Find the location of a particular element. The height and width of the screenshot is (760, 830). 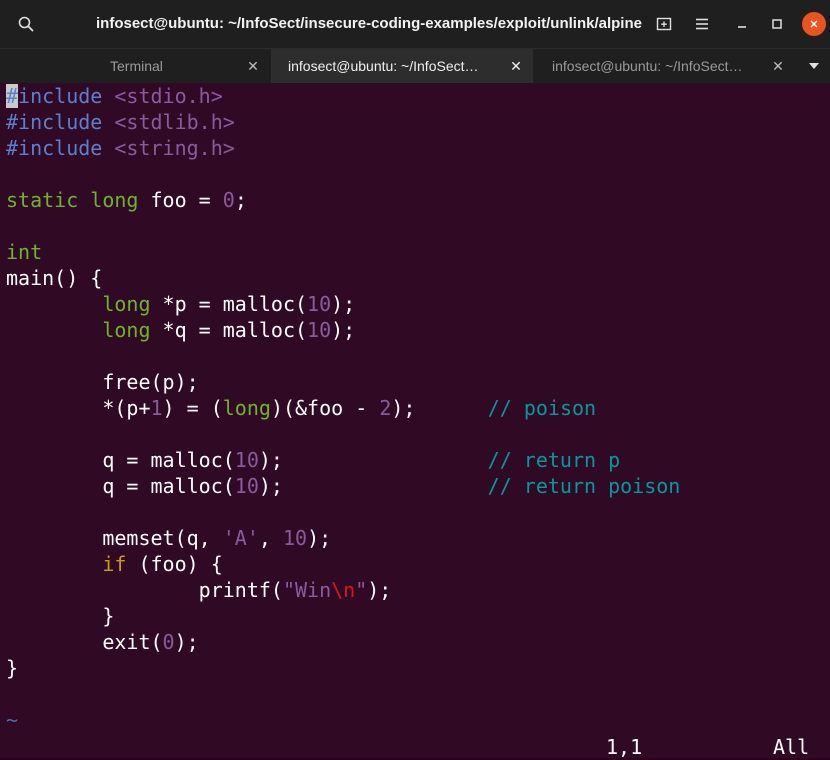

code-line-20: printf("Win\n"); is located at coordinates (295, 590).